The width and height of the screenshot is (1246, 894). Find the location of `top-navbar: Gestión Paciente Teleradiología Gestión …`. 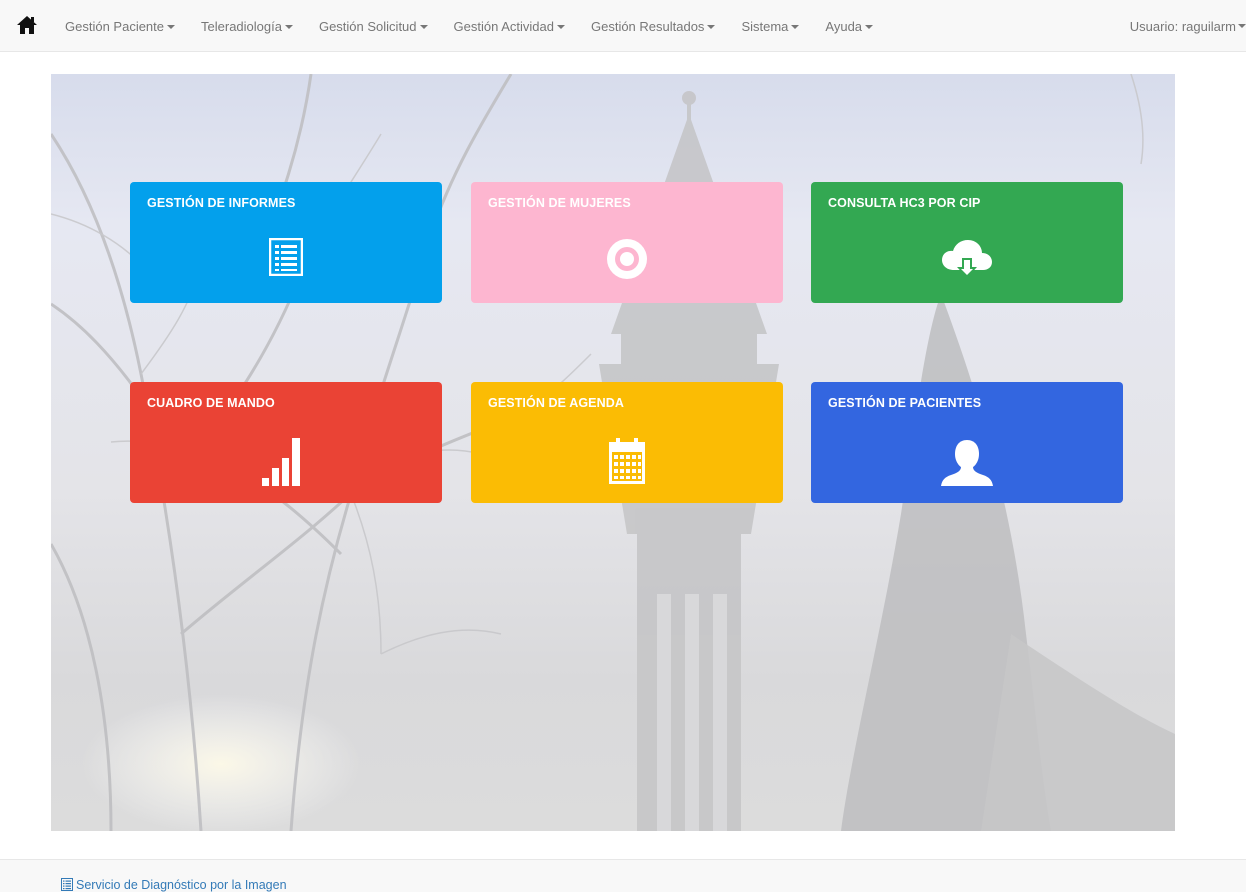

top-navbar: Gestión Paciente Teleradiología Gestión … is located at coordinates (623, 26).